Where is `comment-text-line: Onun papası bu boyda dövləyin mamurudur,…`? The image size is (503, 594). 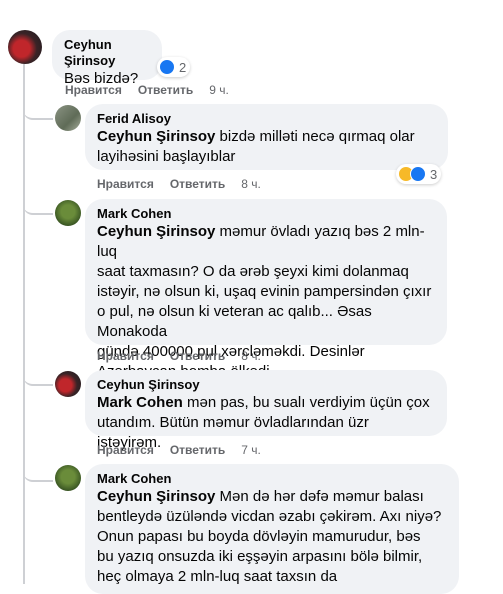
comment-text-line: Onun papası bu boyda dövləyin mamurudur,… is located at coordinates (259, 536).